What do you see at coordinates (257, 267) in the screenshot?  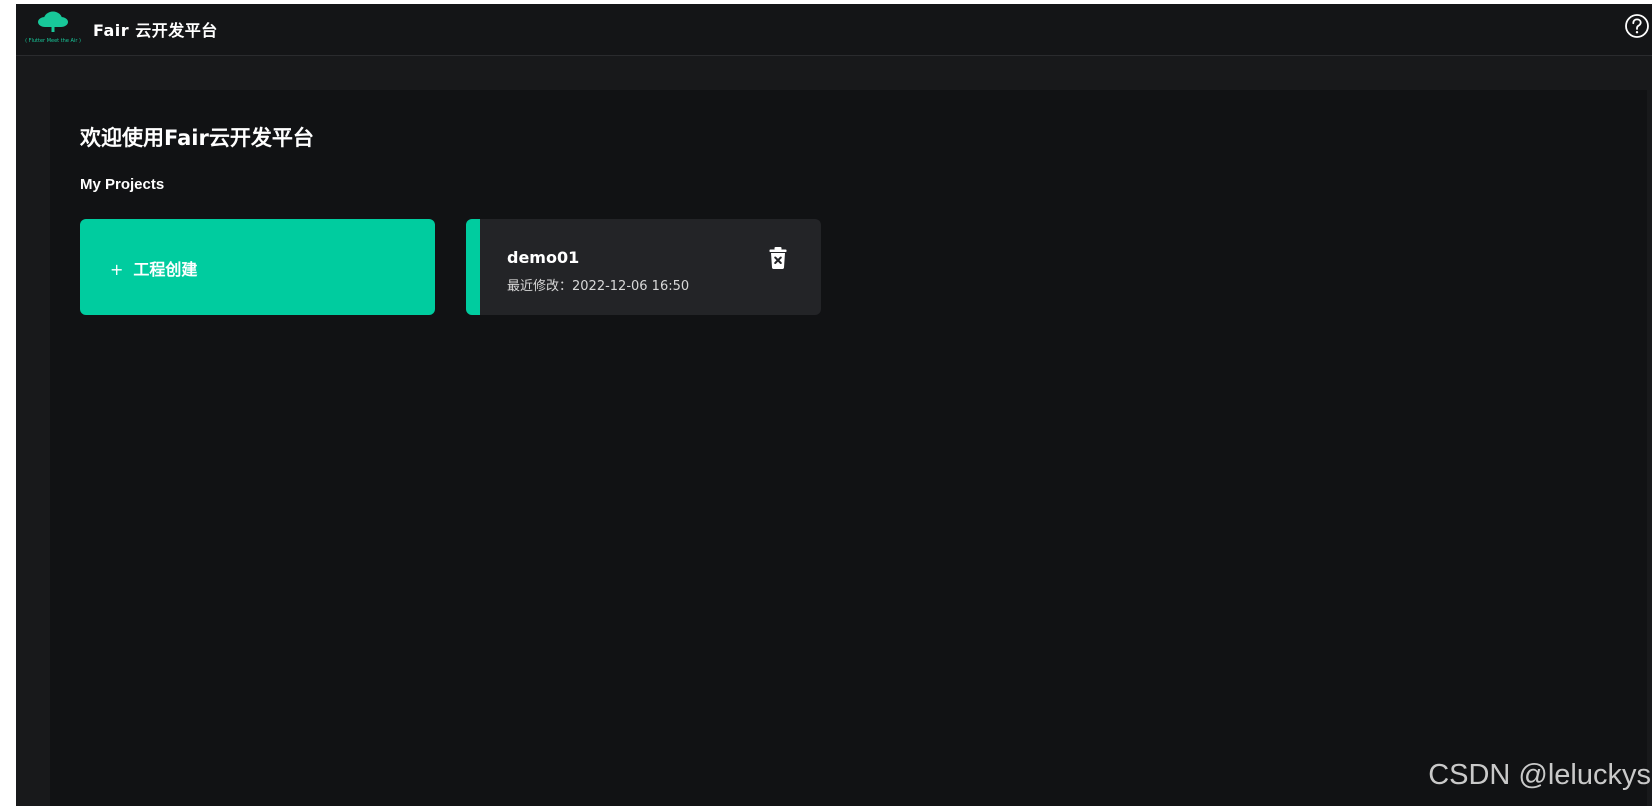 I see `create-project-button: + 工程创建` at bounding box center [257, 267].